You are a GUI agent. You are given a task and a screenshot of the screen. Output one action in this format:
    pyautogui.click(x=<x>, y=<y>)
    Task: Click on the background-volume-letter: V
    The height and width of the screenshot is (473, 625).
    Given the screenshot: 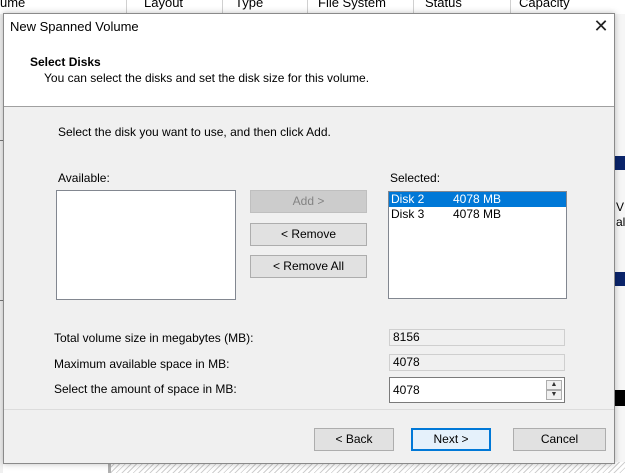 What is the action you would take?
    pyautogui.click(x=620, y=207)
    